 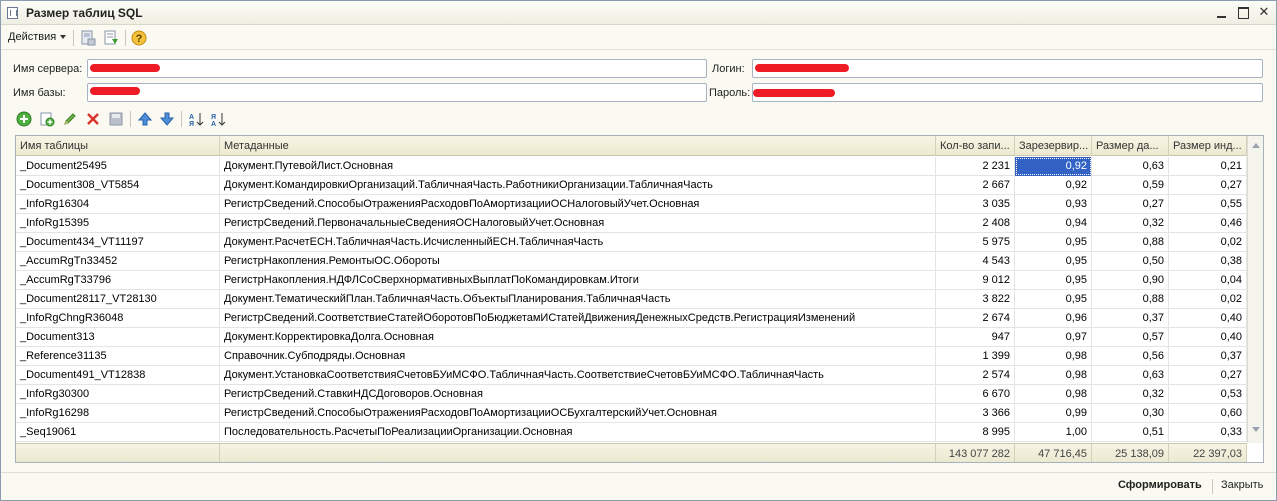 What do you see at coordinates (218, 119) in the screenshot?
I see `sort-descending-icon: Я A` at bounding box center [218, 119].